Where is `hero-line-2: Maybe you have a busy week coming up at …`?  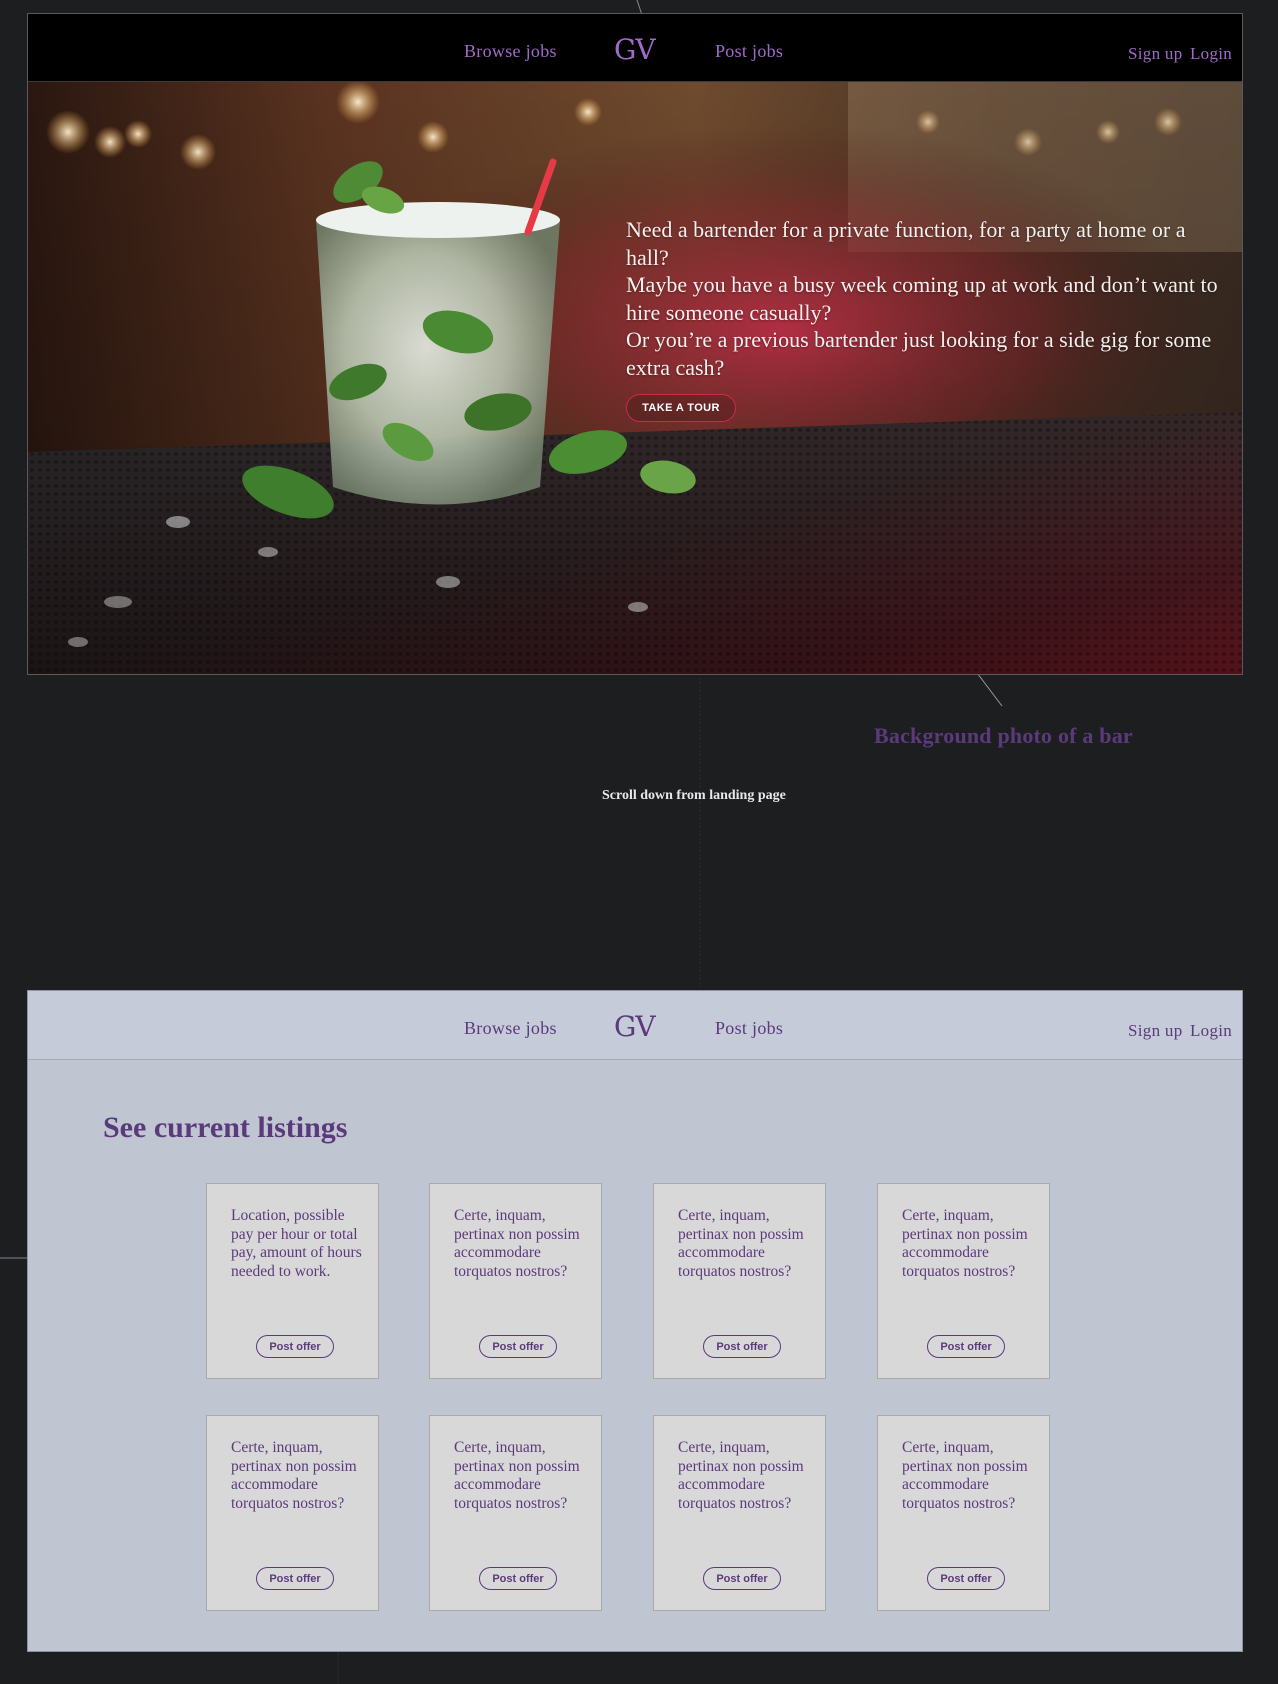 hero-line-2: Maybe you have a busy week coming up at … is located at coordinates (922, 298).